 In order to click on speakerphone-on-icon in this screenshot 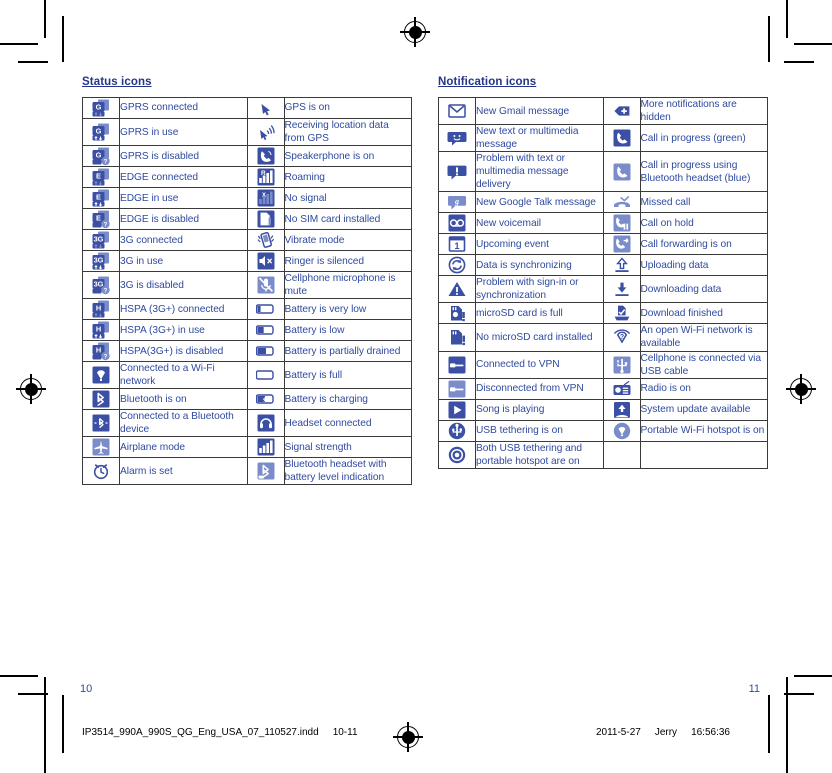, I will do `click(265, 156)`.